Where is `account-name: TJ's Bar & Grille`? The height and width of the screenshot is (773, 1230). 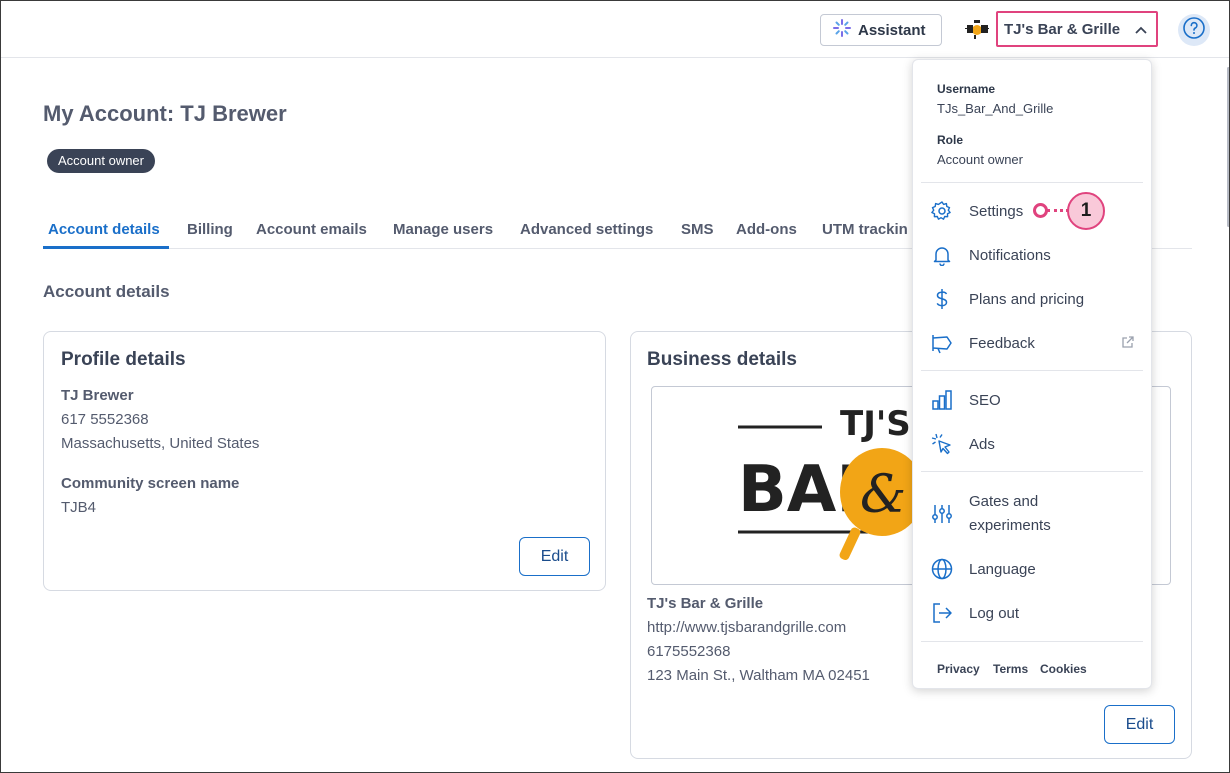
account-name: TJ's Bar & Grille is located at coordinates (1062, 29).